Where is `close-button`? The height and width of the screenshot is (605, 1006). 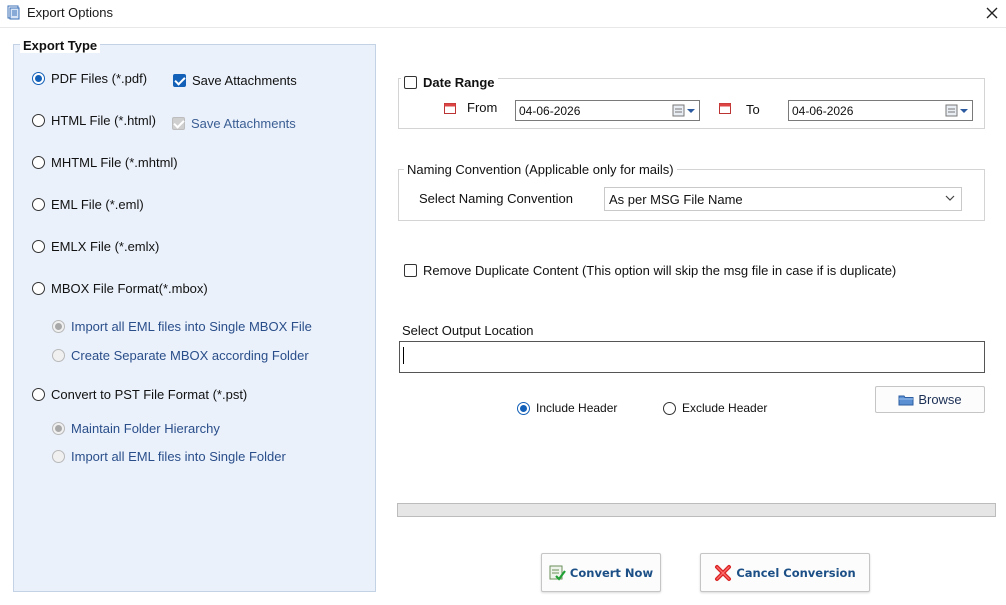
close-button is located at coordinates (992, 13).